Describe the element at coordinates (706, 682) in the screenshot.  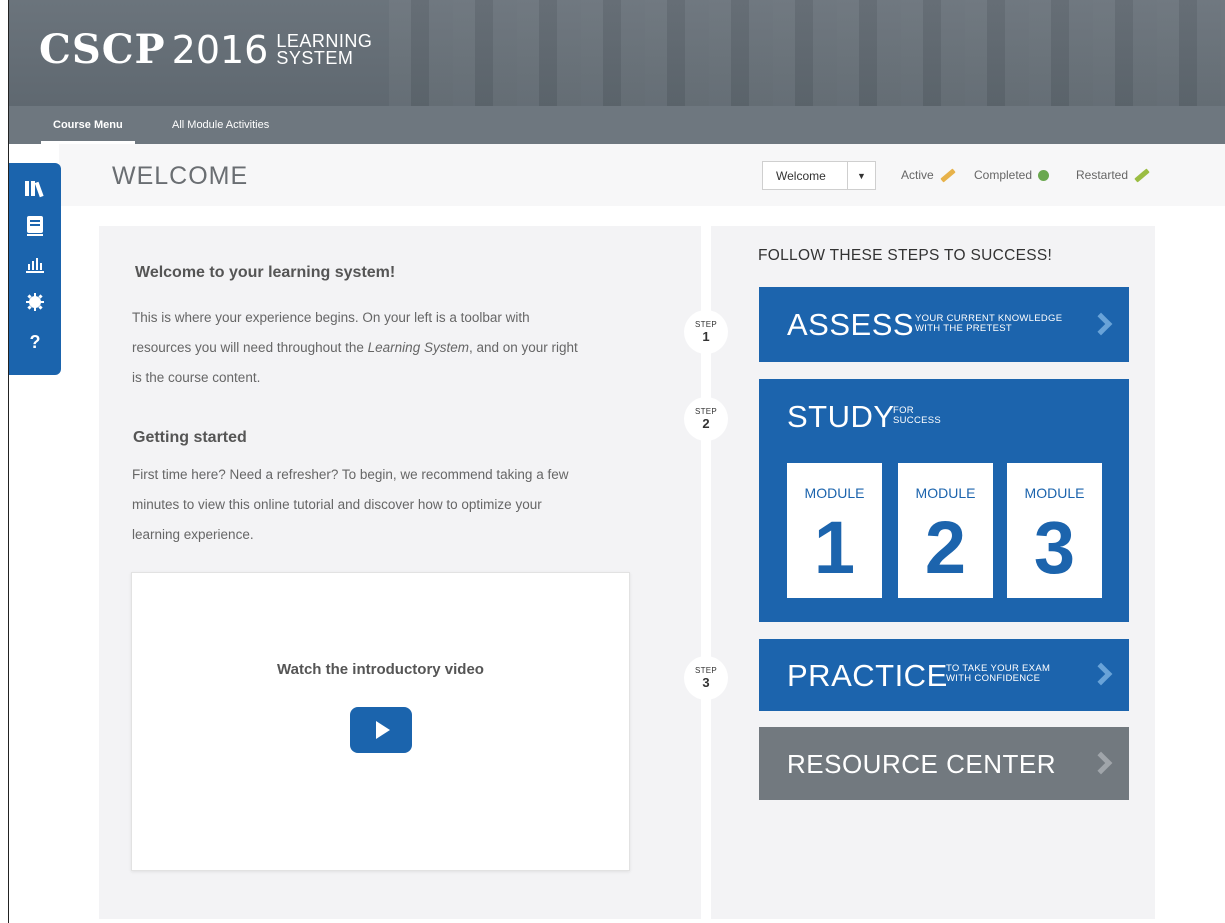
I see `step-number: 3` at that location.